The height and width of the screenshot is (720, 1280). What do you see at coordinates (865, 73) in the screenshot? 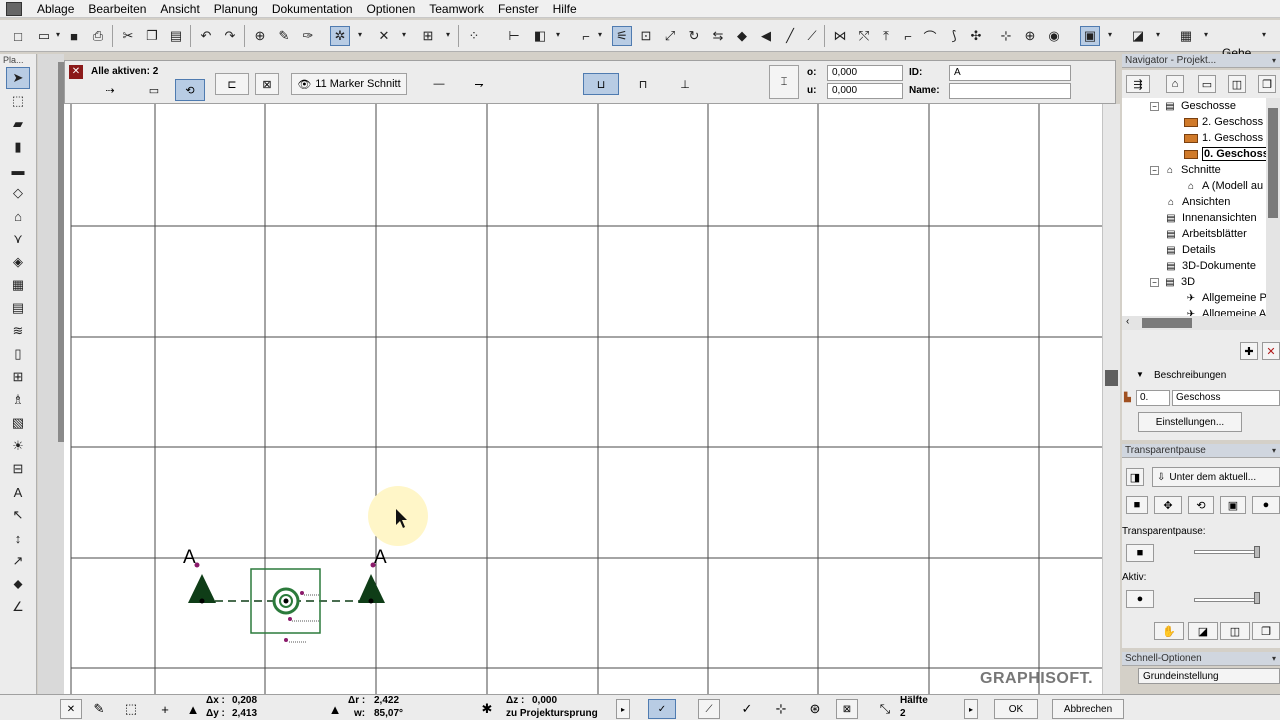
I see `o-field: 0,000` at bounding box center [865, 73].